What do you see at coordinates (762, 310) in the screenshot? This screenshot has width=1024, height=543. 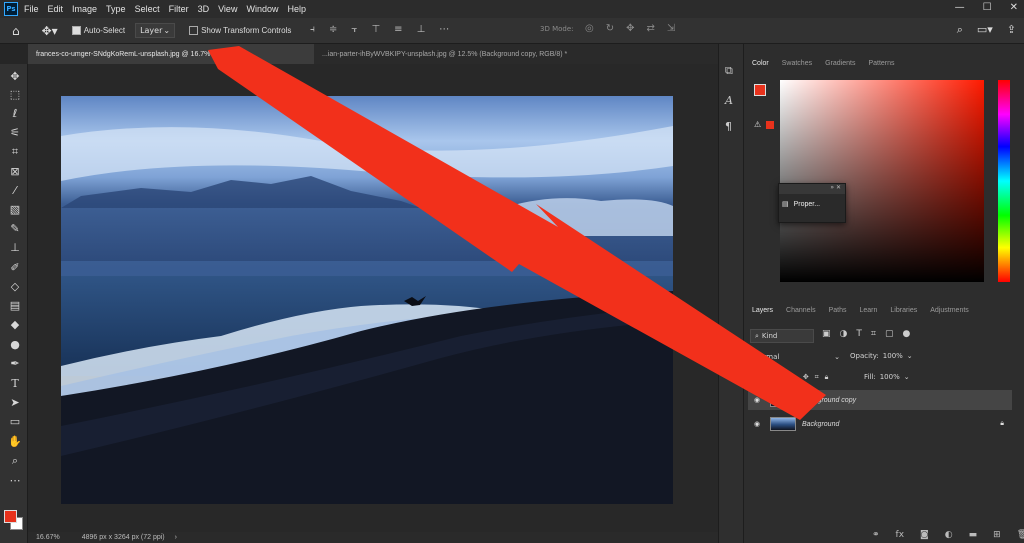 I see `tab-layers: Layers` at bounding box center [762, 310].